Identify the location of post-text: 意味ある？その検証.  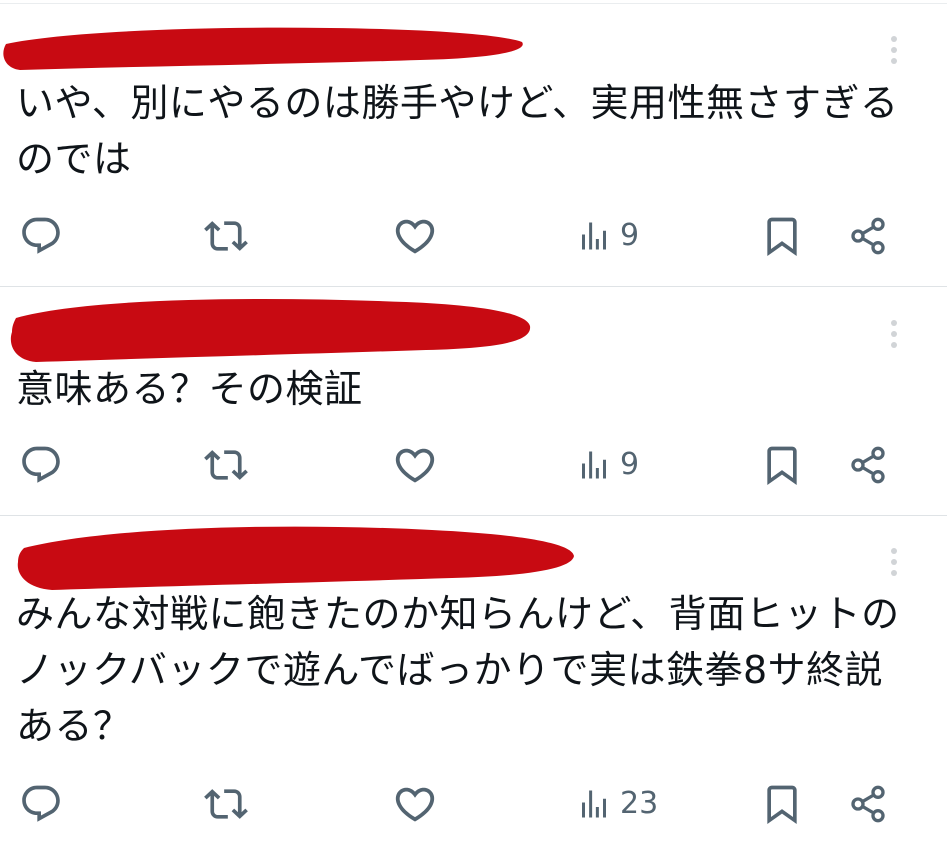
(189, 389).